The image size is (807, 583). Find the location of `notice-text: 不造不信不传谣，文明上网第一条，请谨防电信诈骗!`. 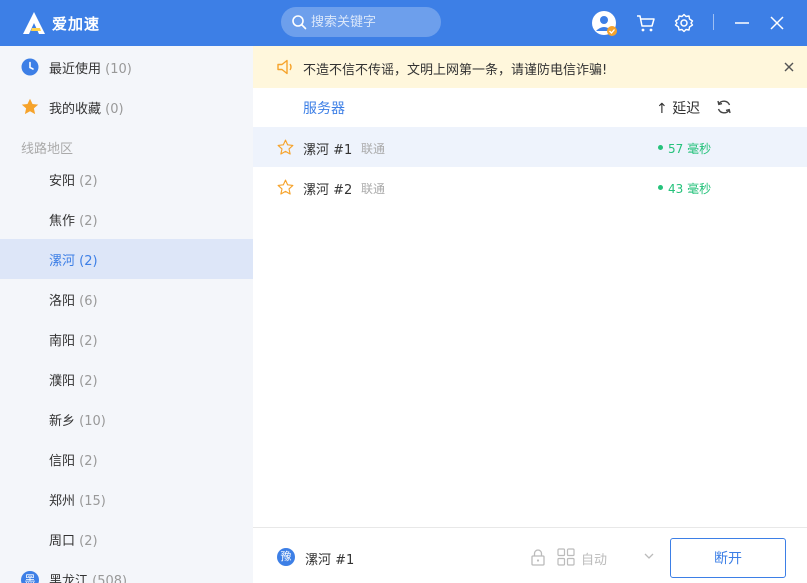

notice-text: 不造不信不传谣，文明上网第一条，请谨防电信诈骗! is located at coordinates (455, 70).